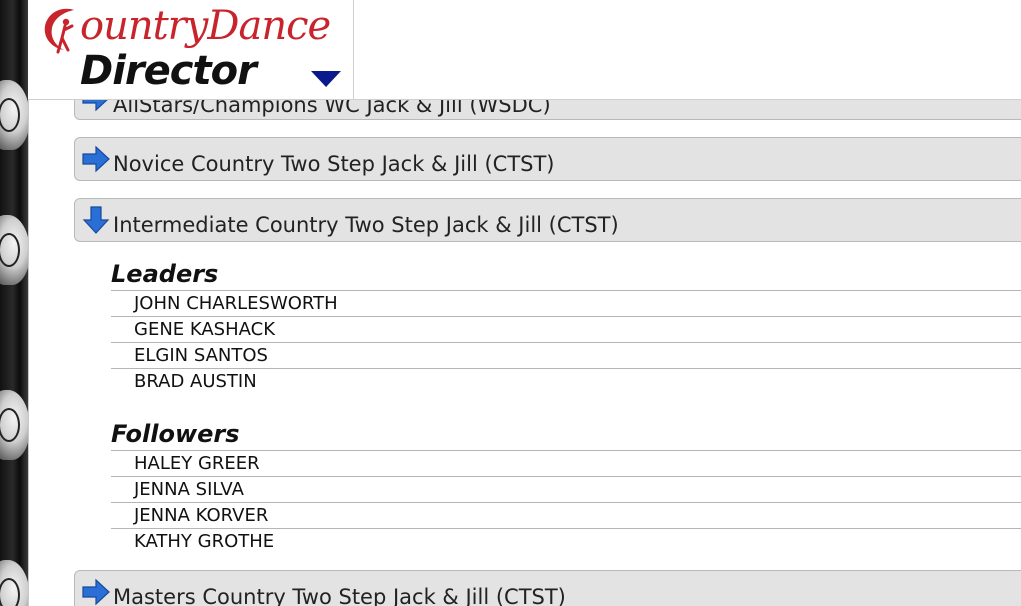 This screenshot has height=606, width=1021. I want to click on follower-row: JENNA KORVER, so click(566, 515).